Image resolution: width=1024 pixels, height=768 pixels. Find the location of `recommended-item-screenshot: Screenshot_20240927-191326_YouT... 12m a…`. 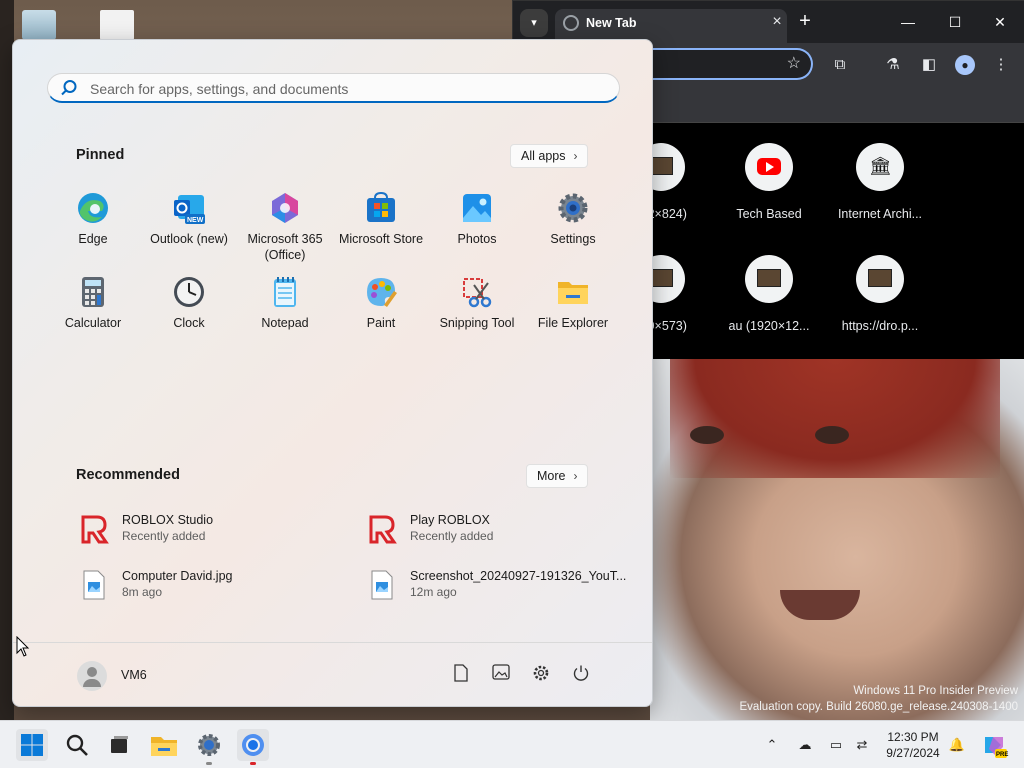

recommended-item-screenshot: Screenshot_20240927-191326_YouT... 12m a… is located at coordinates (495, 587).